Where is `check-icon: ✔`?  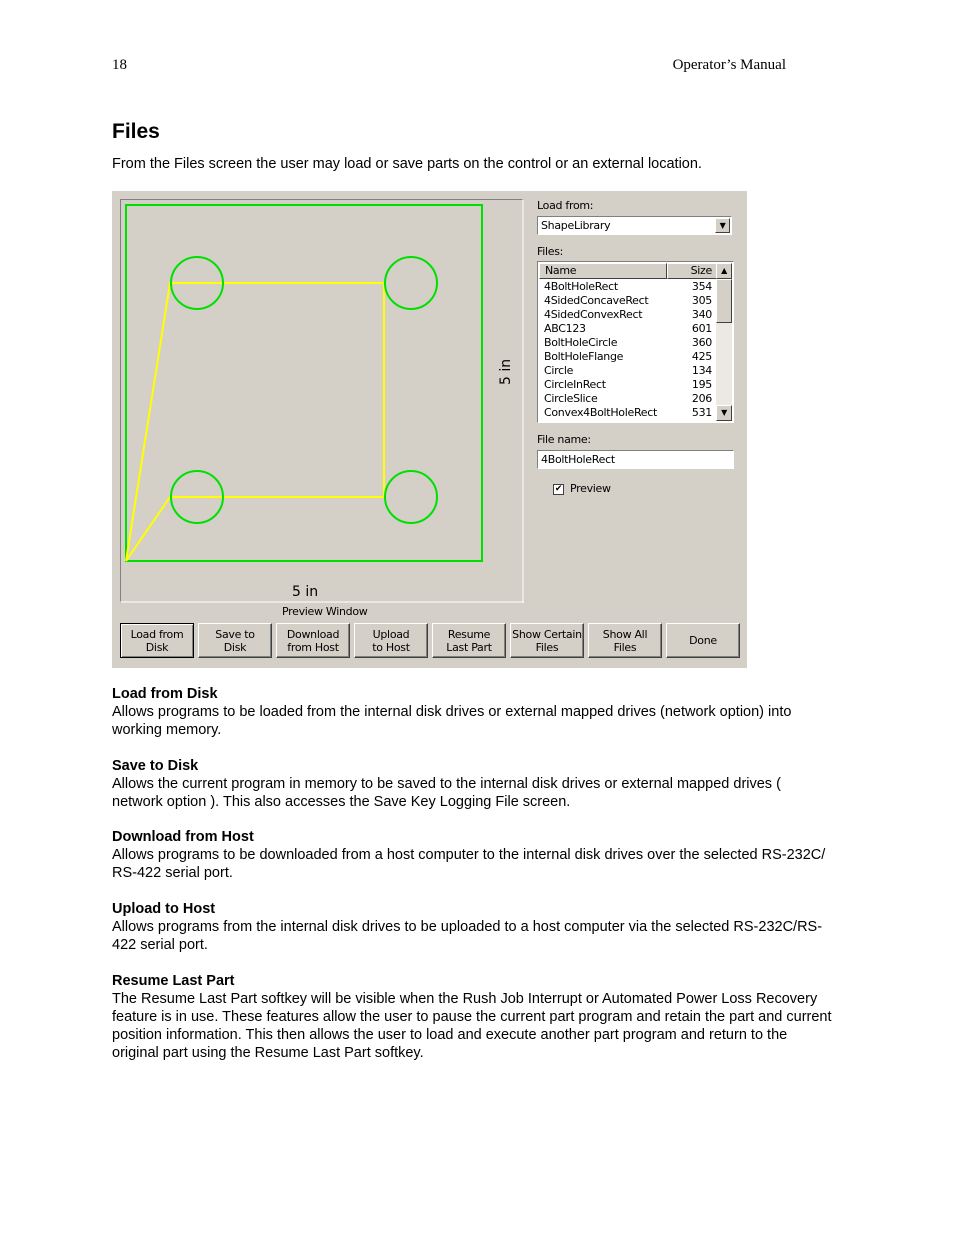
check-icon: ✔ is located at coordinates (558, 489).